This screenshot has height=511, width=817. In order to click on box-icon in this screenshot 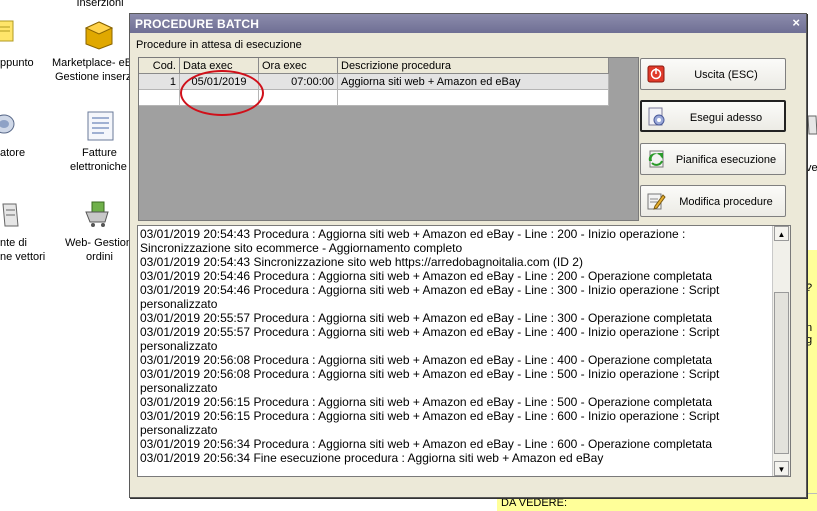, I will do `click(99, 35)`.